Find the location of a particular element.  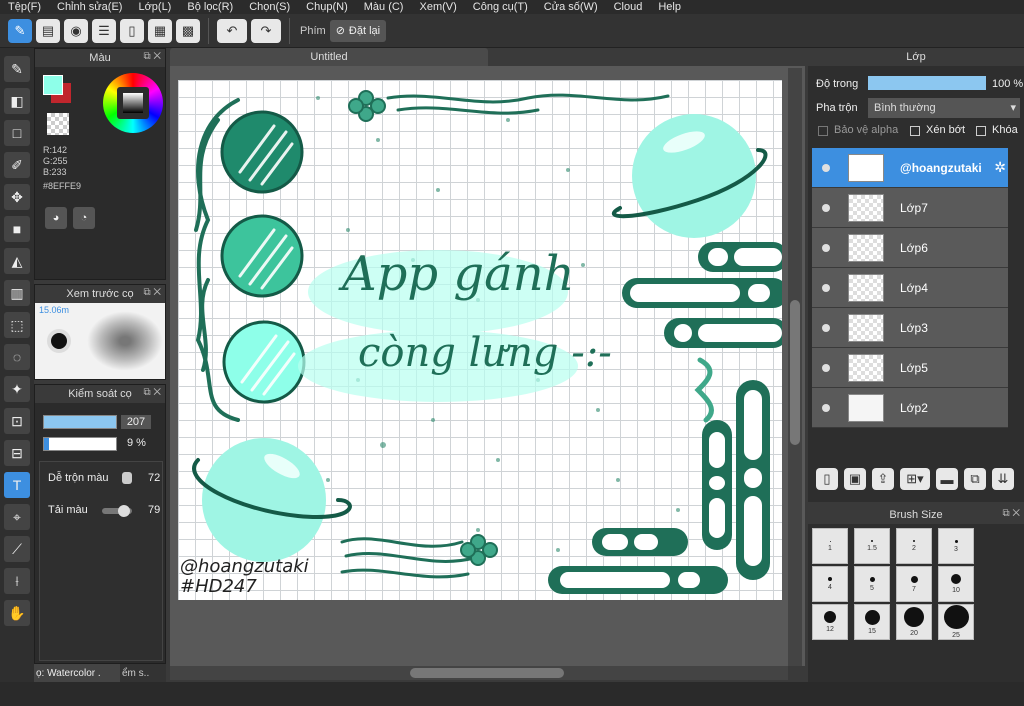

operation-tool-icon: ⌖ is located at coordinates (17, 517).